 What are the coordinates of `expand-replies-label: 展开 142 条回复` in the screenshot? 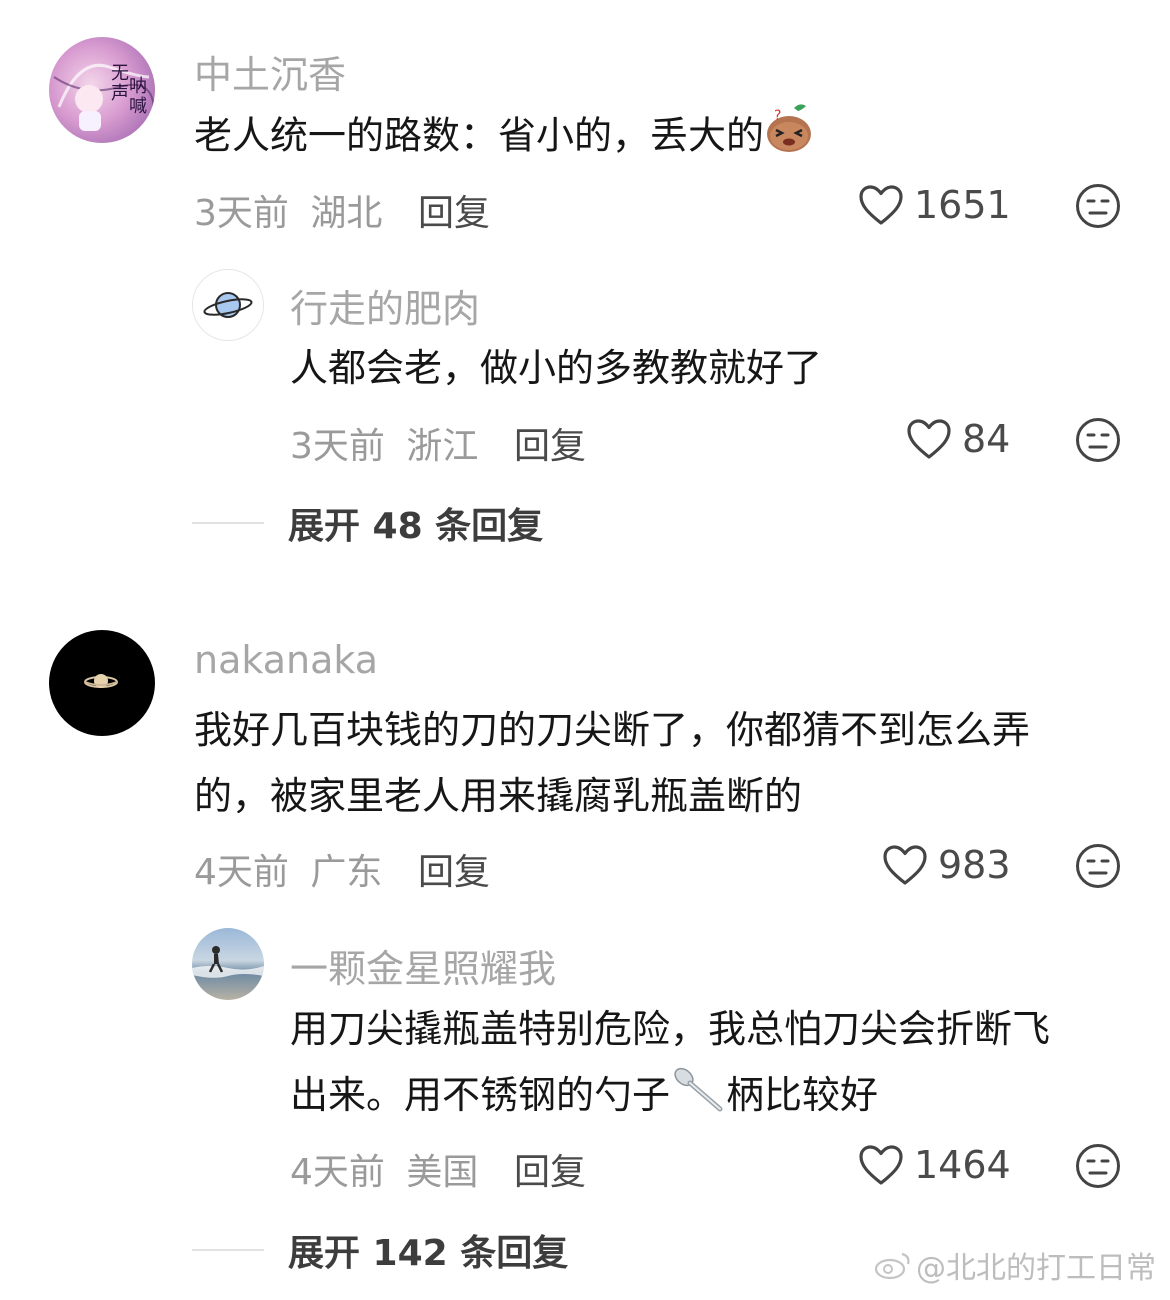 It's located at (428, 1253).